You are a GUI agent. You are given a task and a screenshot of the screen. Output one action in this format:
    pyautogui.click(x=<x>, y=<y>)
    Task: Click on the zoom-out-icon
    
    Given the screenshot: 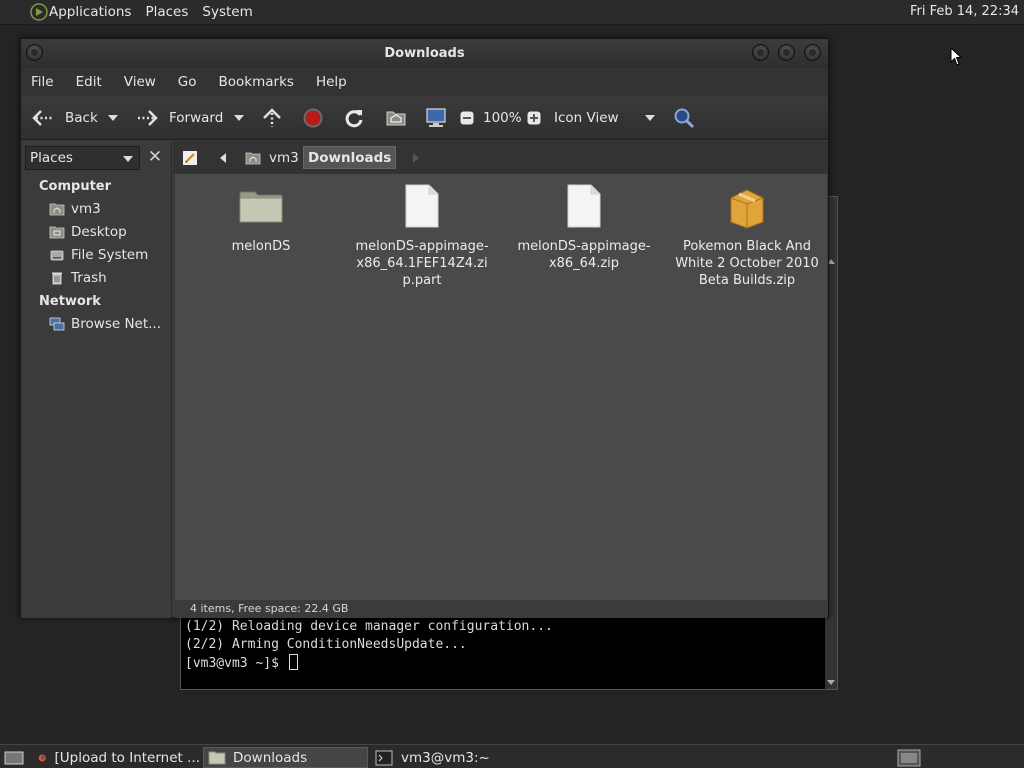 What is the action you would take?
    pyautogui.click(x=467, y=118)
    